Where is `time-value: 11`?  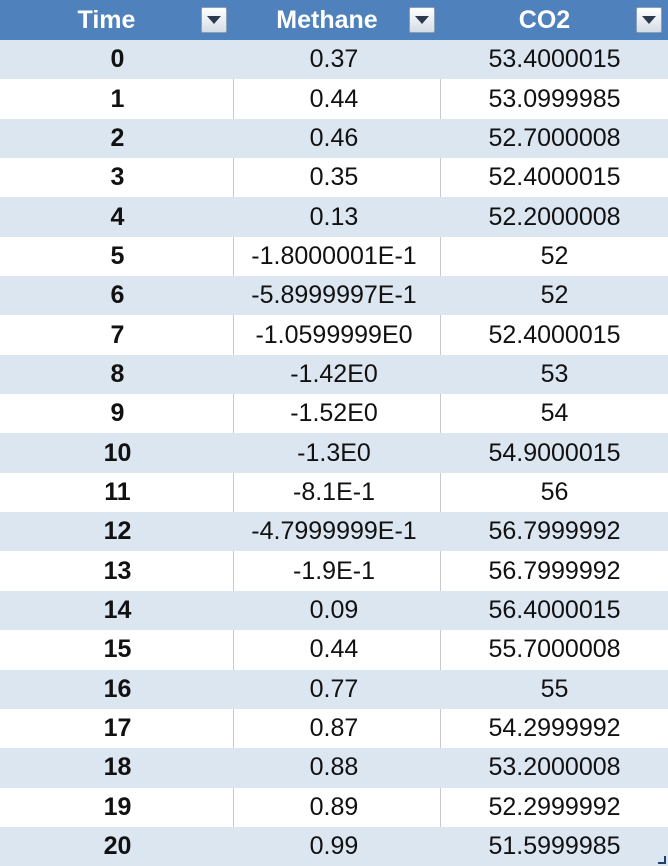 time-value: 11 is located at coordinates (117, 491).